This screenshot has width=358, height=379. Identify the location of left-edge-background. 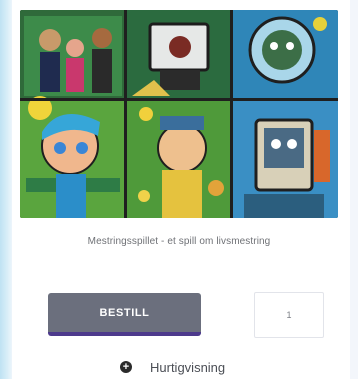
(6, 189).